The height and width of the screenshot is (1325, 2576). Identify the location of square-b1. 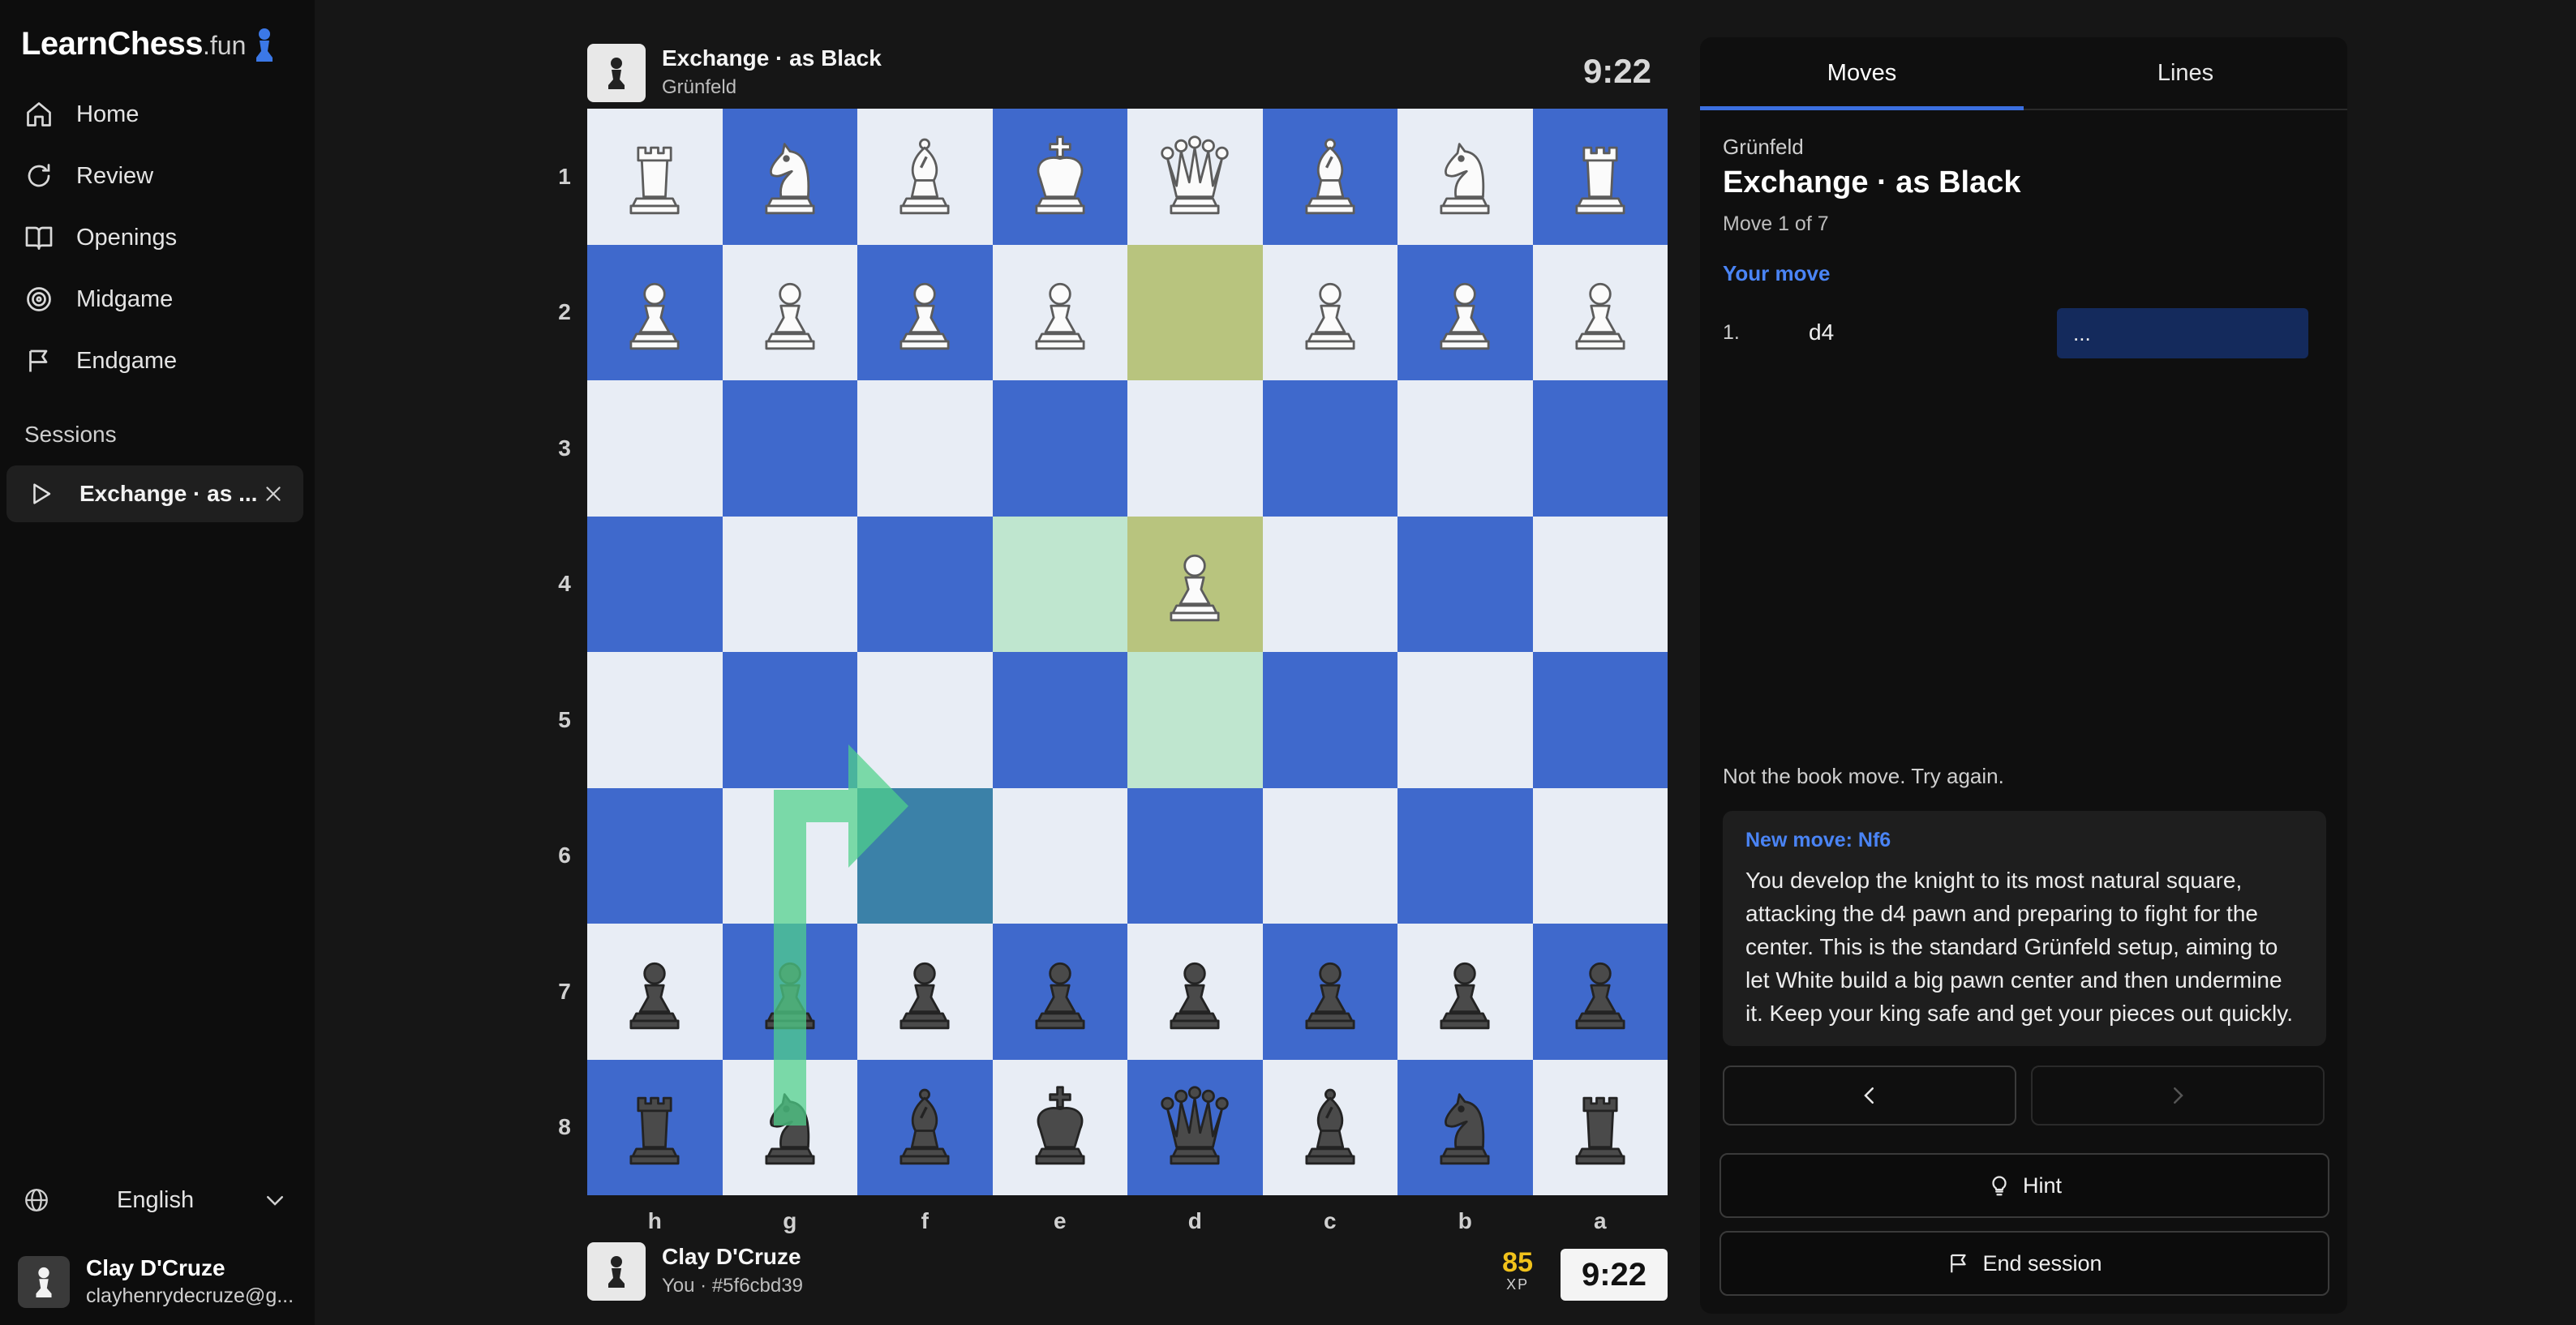
(1465, 177).